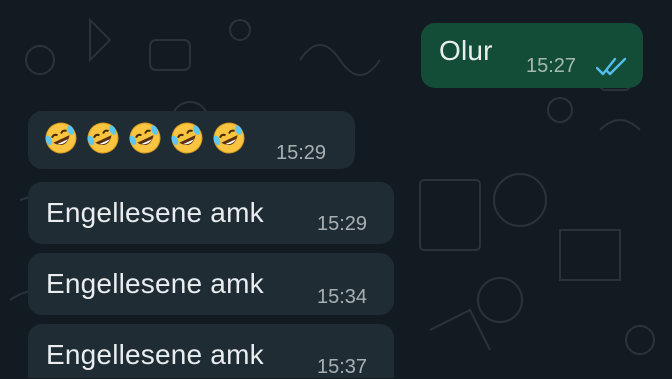  Describe the element at coordinates (342, 367) in the screenshot. I see `message-time: 15:37` at that location.